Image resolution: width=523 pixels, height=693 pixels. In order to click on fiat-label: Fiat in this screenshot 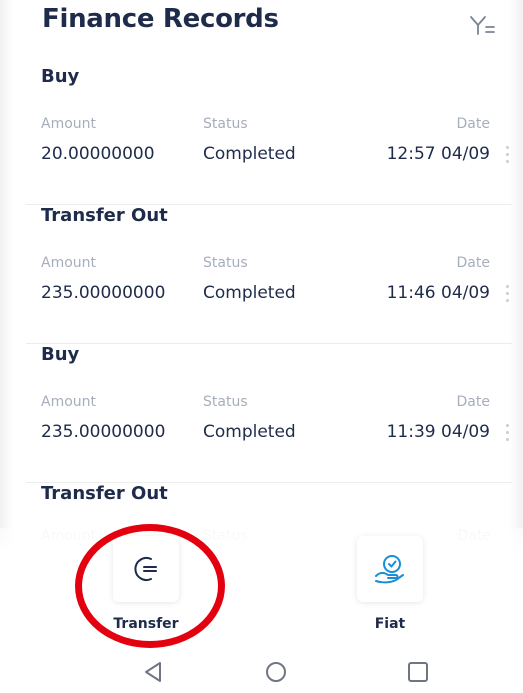, I will do `click(390, 624)`.